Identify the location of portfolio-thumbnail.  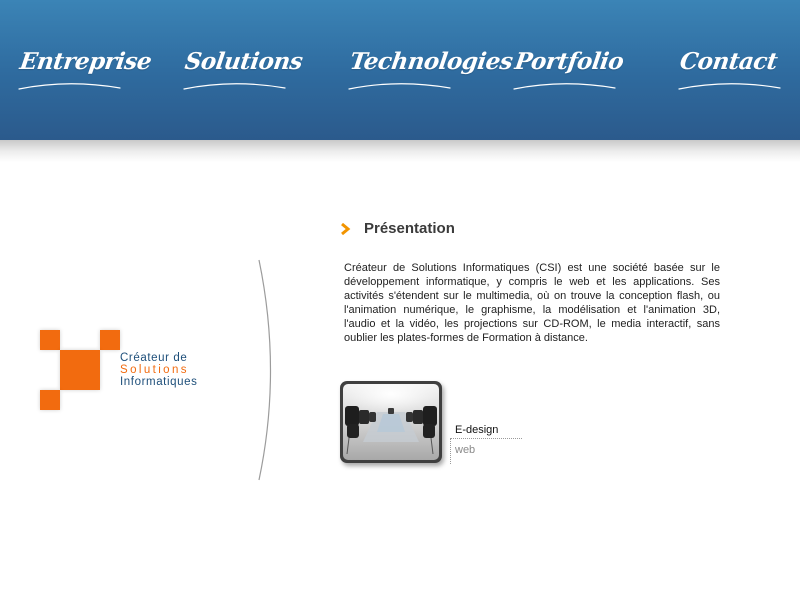
(391, 422).